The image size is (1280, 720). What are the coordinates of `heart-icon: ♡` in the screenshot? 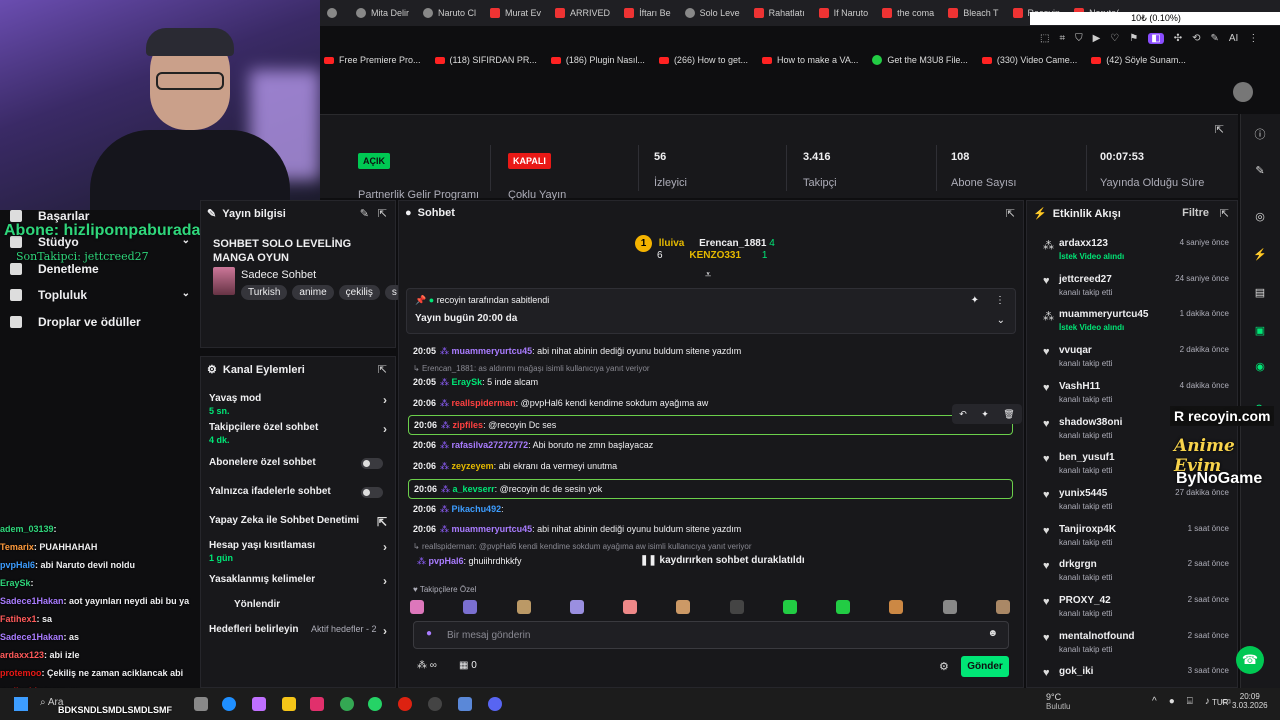 It's located at (1114, 38).